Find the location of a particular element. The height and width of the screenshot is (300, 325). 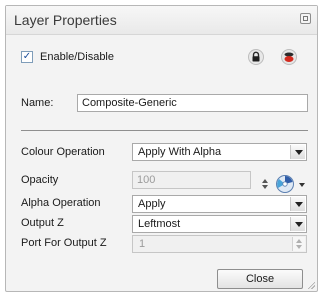

close-button: Close is located at coordinates (260, 279).